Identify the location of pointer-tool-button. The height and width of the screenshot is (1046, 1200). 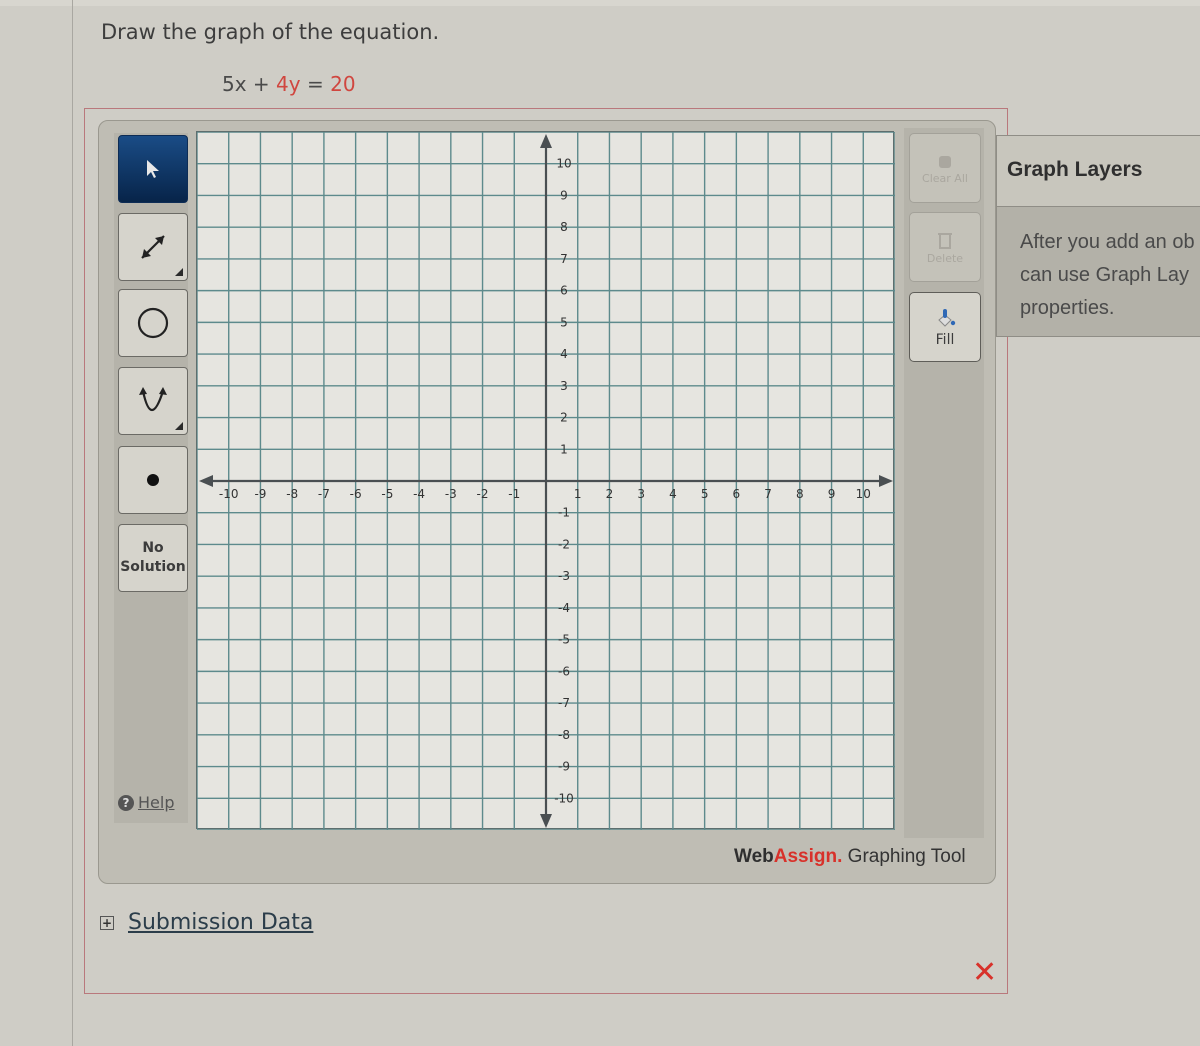
(153, 169).